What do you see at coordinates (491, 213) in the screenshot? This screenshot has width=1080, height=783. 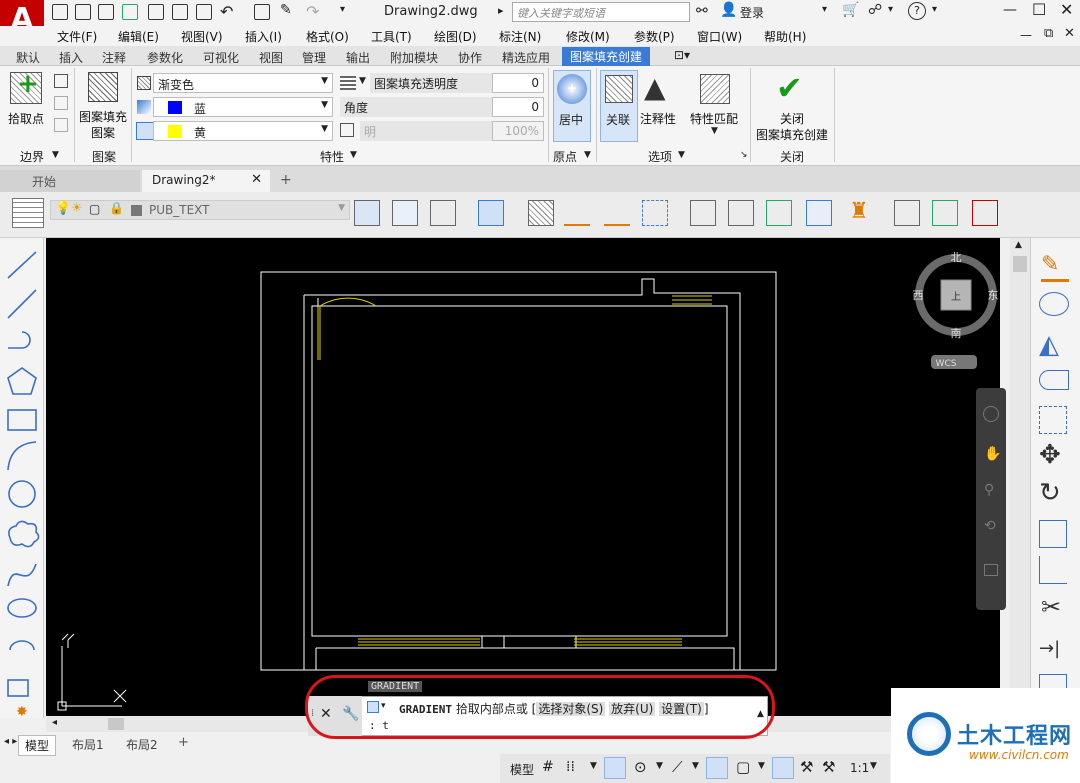 I see `block-insert-icon` at bounding box center [491, 213].